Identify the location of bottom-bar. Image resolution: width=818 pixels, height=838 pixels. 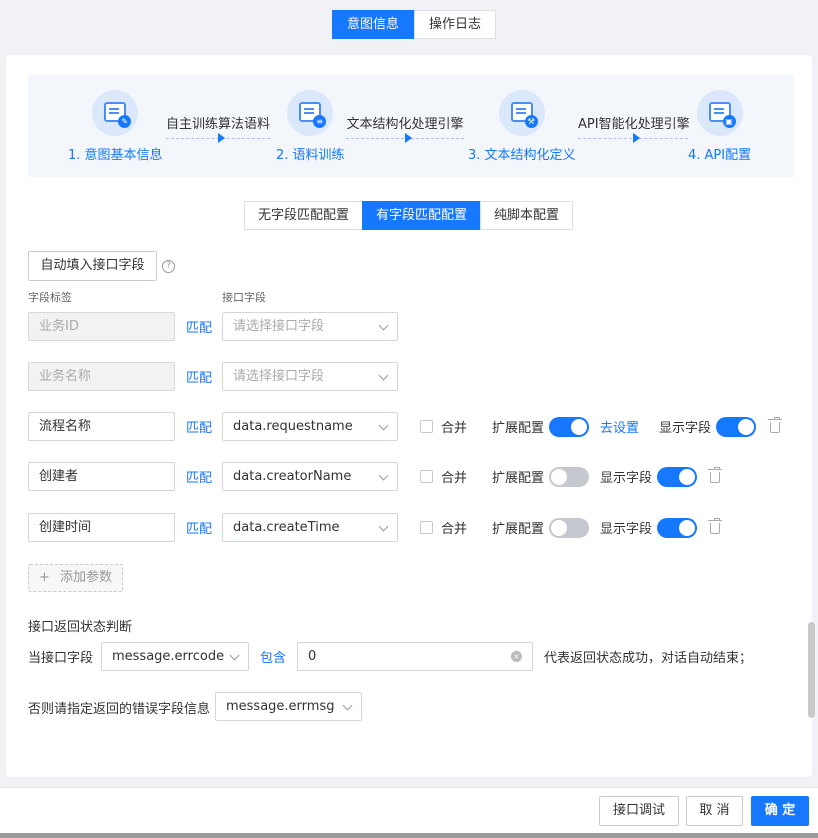
(409, 835).